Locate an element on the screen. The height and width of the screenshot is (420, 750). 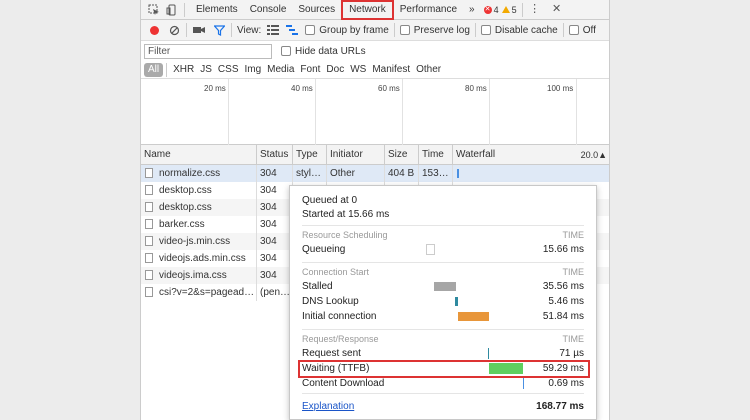
column-initiator: Initiator is located at coordinates (356, 155).